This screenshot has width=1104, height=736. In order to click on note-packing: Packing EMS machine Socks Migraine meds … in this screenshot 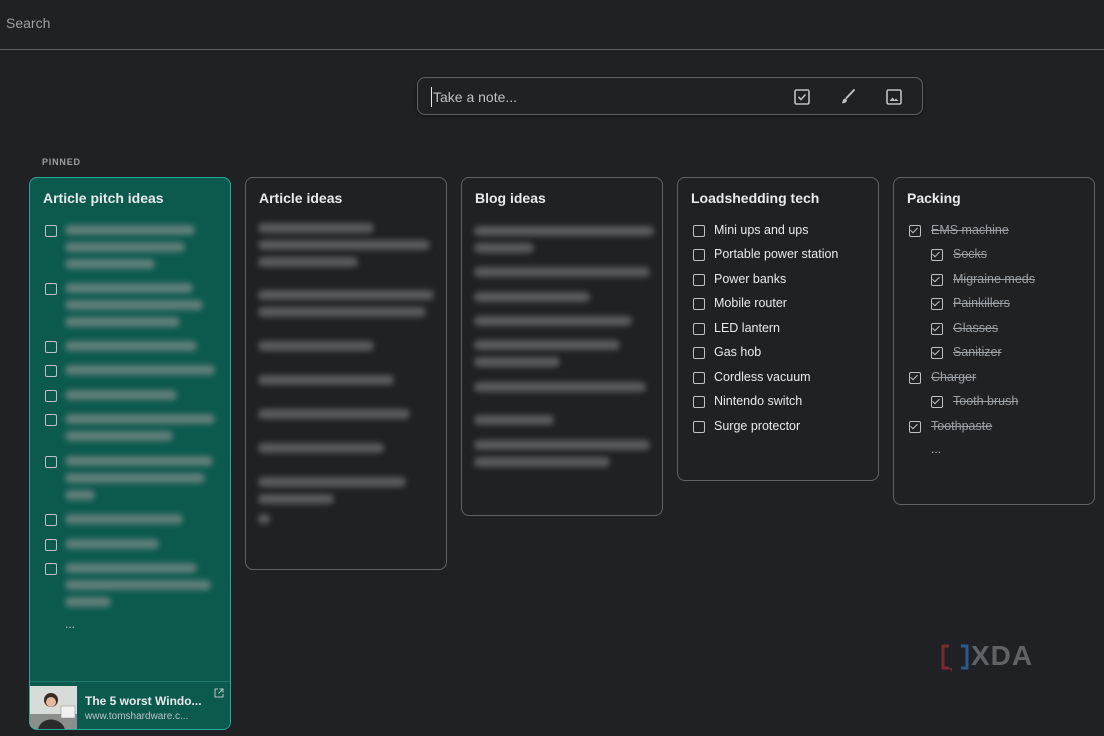, I will do `click(994, 341)`.